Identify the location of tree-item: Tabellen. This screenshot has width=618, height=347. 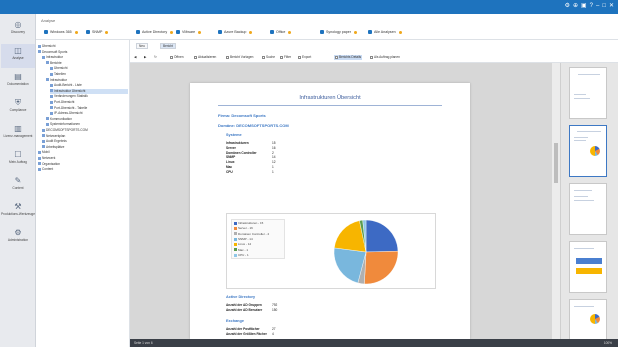
(89, 74).